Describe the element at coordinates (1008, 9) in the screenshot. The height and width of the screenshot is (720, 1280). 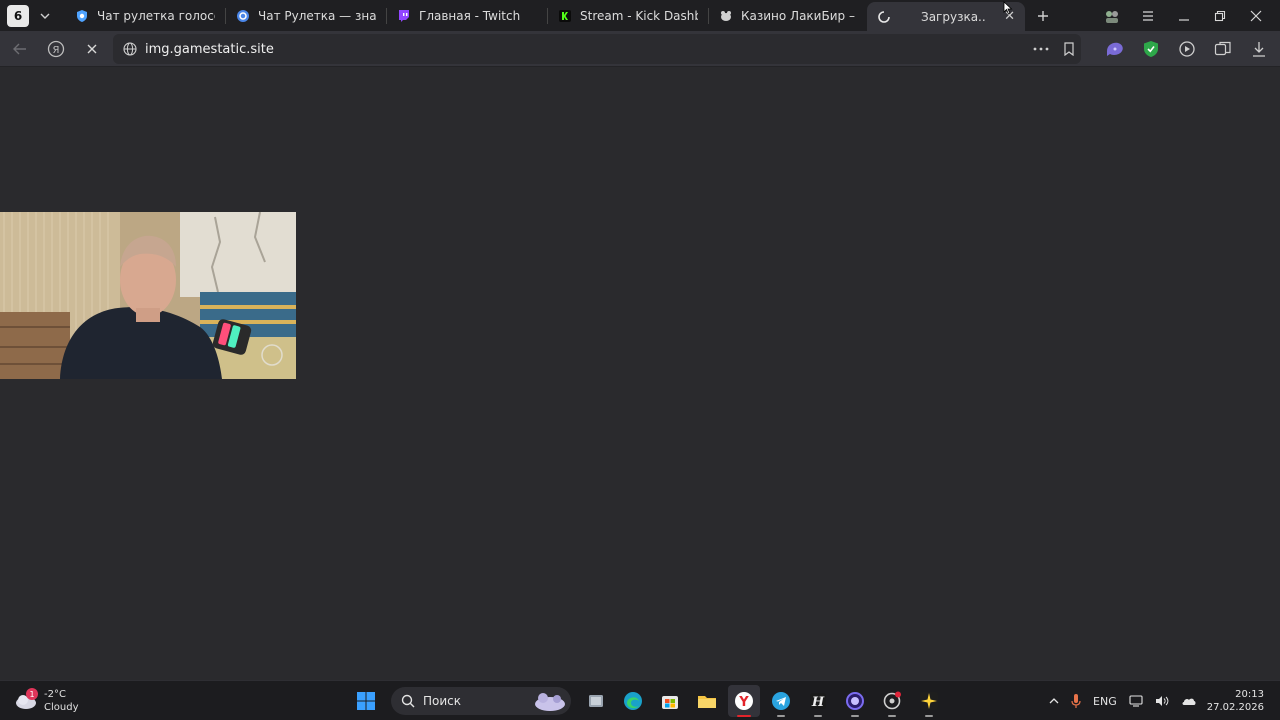
I see `mouse-cursor-icon` at that location.